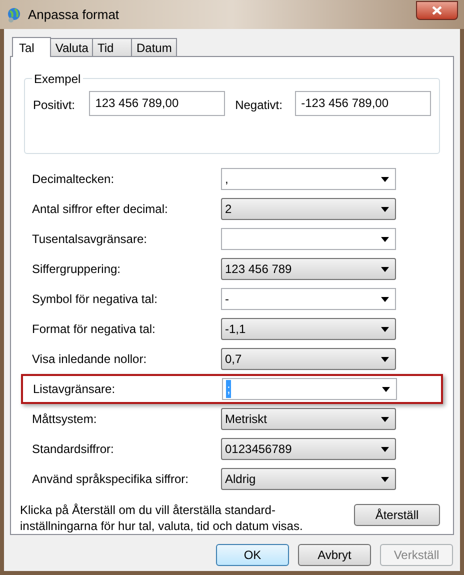  I want to click on setting-label: Antal siffror efter decimal:, so click(100, 209).